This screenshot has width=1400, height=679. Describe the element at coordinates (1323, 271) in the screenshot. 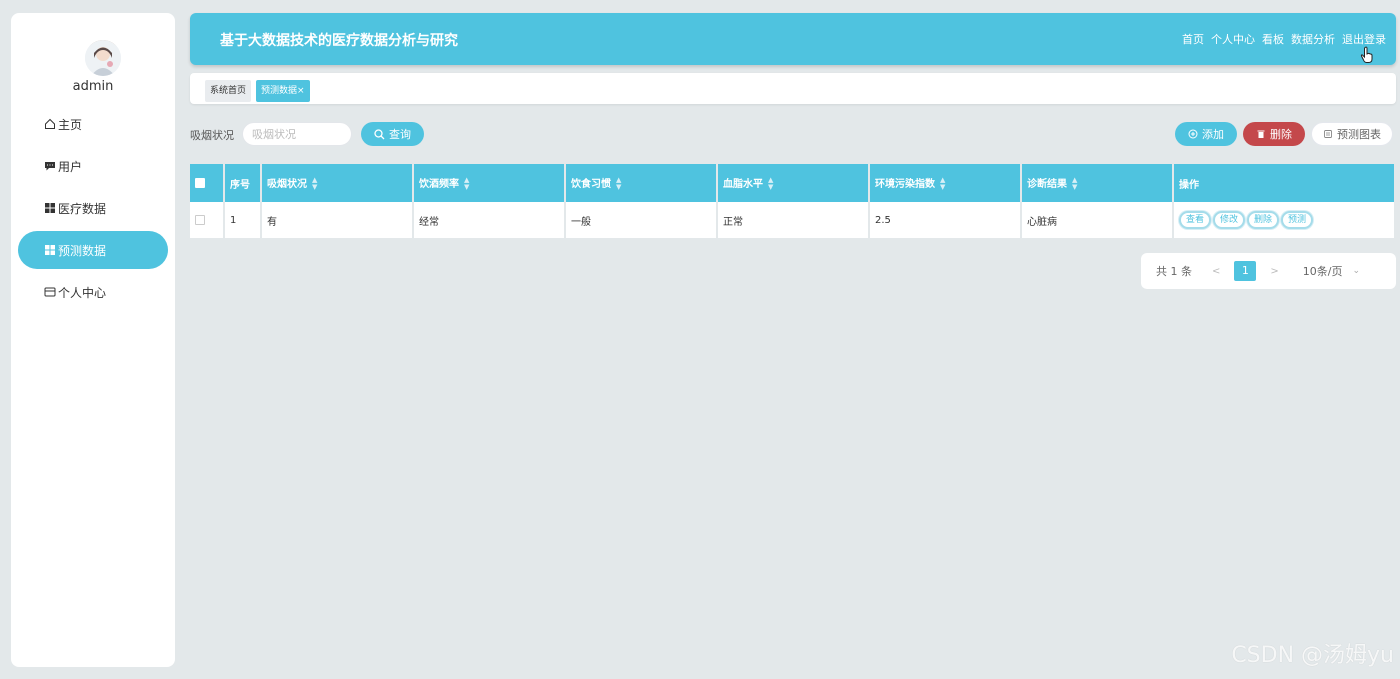

I see `page-size-select: 10条/页` at that location.